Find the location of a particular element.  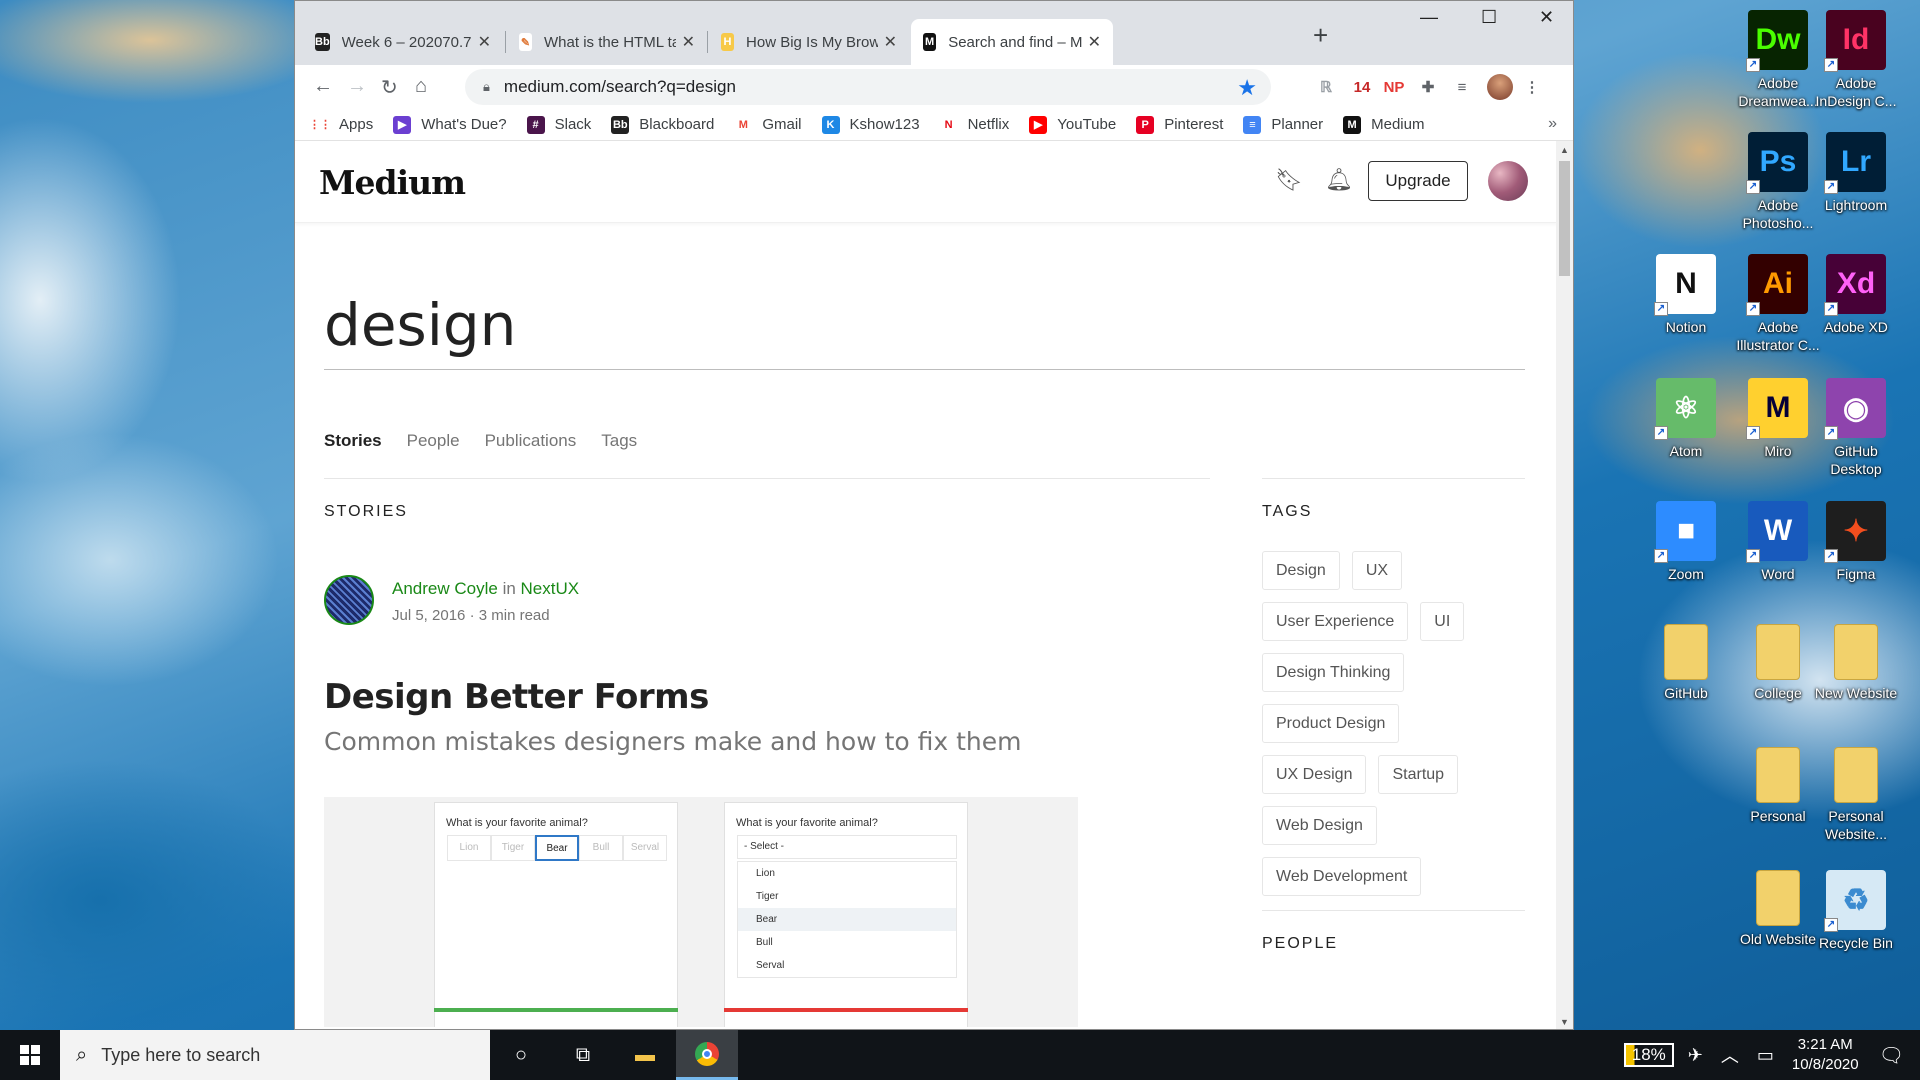

scroll-up-icon: ▲ is located at coordinates (1564, 150).